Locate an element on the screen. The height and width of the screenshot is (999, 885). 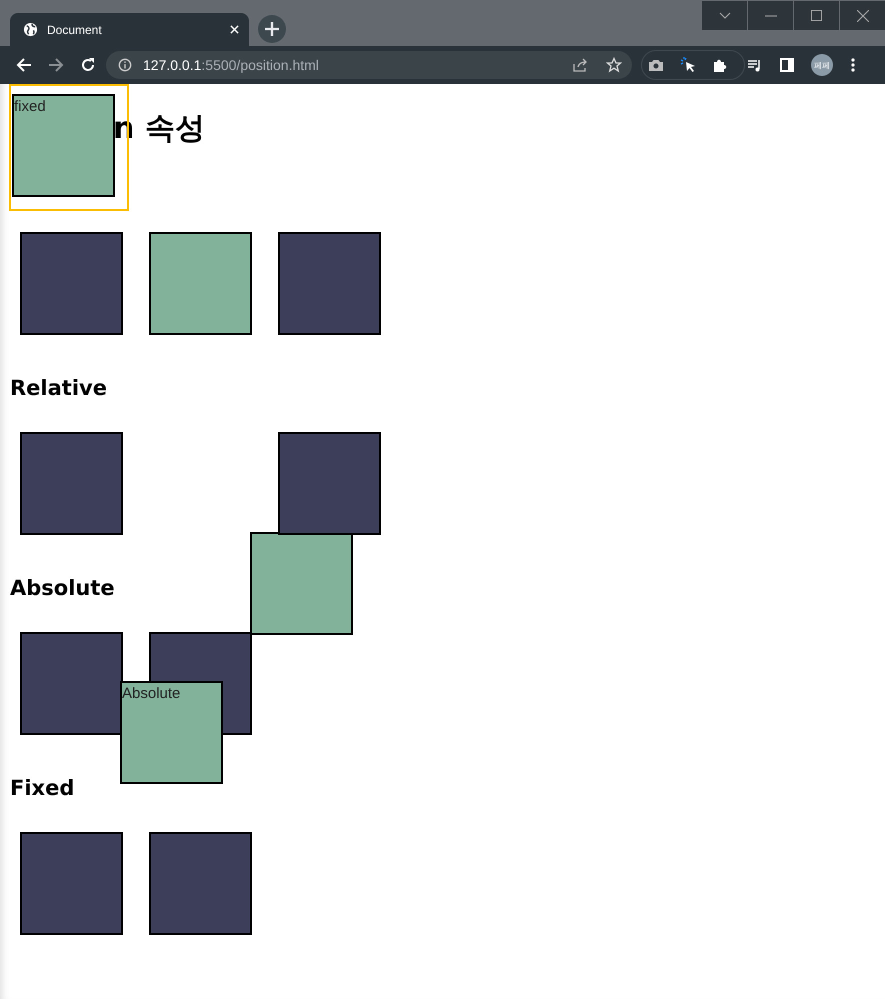
side-panel-icon is located at coordinates (787, 65).